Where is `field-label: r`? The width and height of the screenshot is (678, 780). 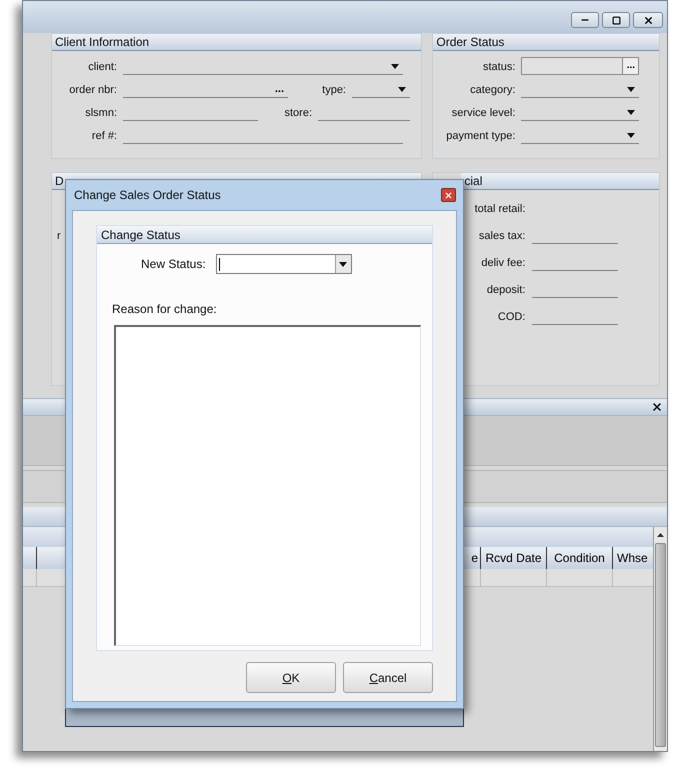 field-label: r is located at coordinates (59, 236).